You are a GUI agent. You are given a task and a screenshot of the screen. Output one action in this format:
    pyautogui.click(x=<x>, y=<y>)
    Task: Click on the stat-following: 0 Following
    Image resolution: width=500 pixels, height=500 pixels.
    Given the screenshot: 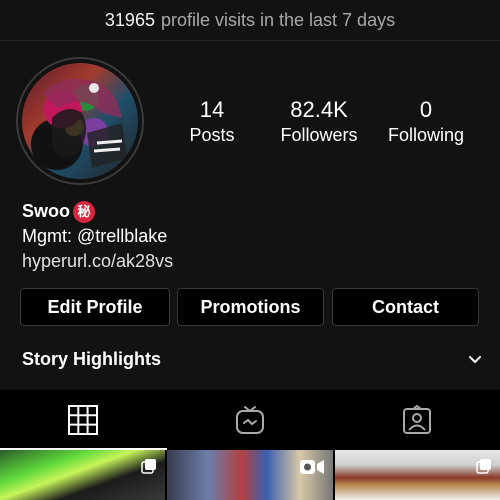 What is the action you would take?
    pyautogui.click(x=426, y=122)
    